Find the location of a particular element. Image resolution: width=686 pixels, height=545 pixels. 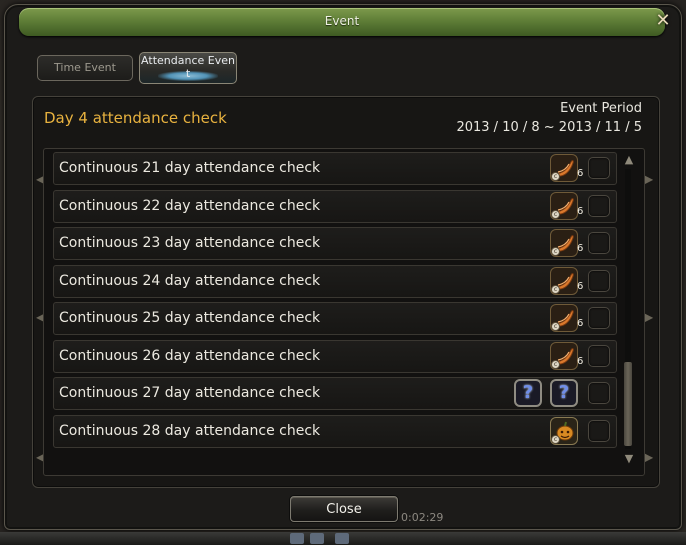

window-title: Event is located at coordinates (342, 21).